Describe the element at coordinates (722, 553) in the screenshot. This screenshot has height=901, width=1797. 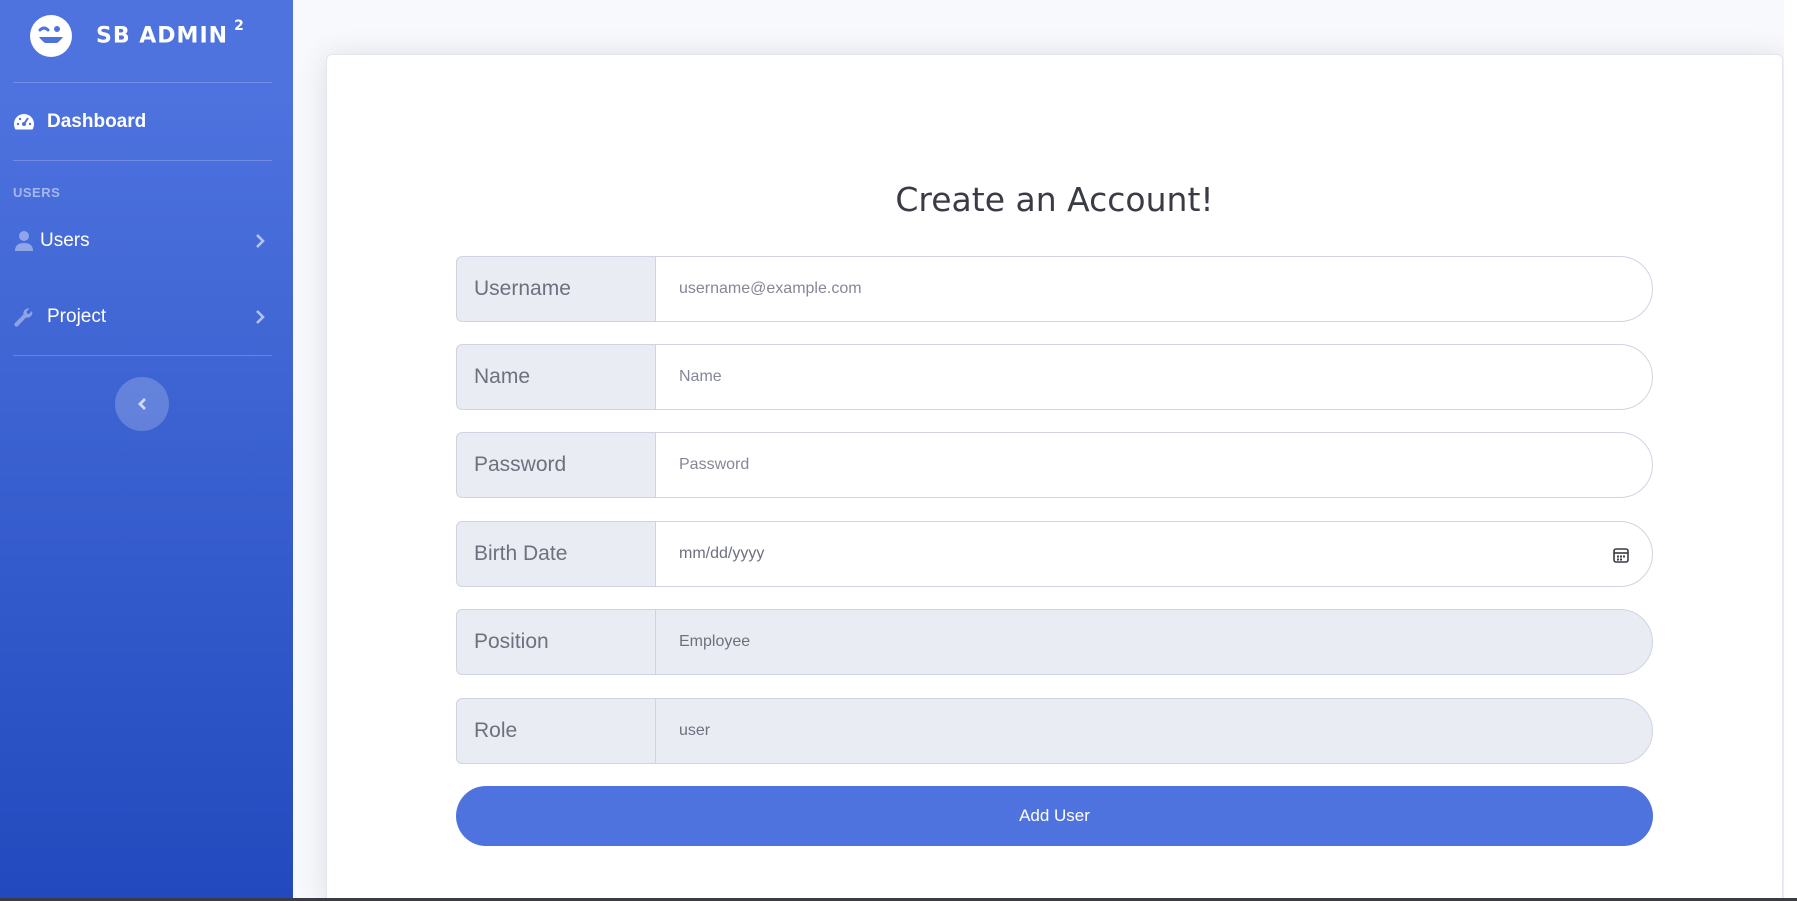
I see `date-placeholder: mm/dd/yyyy` at that location.